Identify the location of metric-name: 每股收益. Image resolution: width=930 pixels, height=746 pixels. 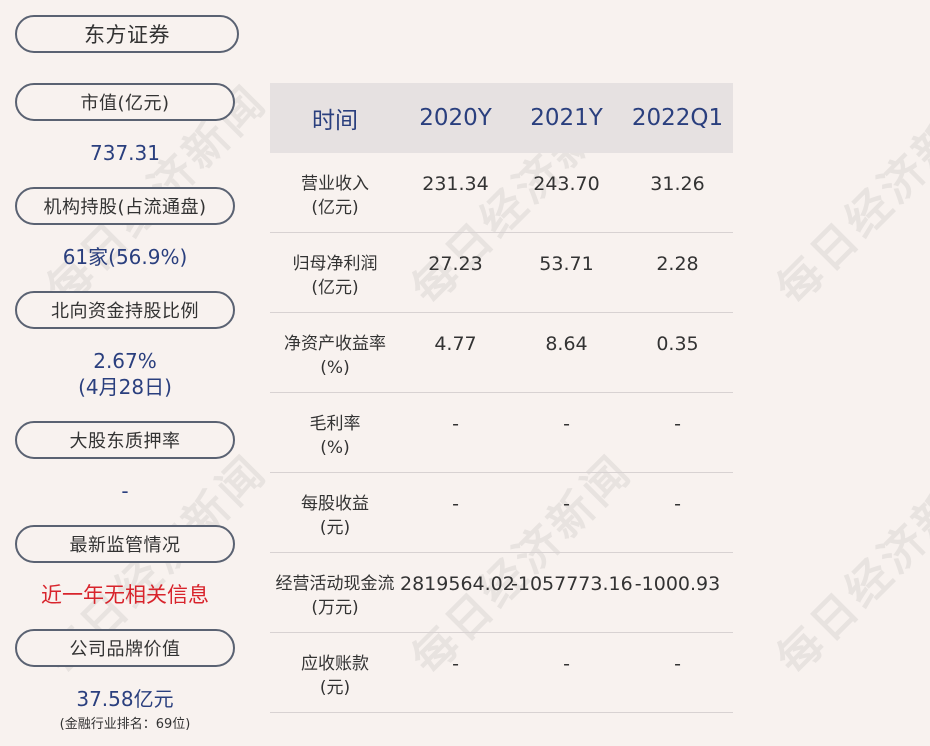
(335, 504).